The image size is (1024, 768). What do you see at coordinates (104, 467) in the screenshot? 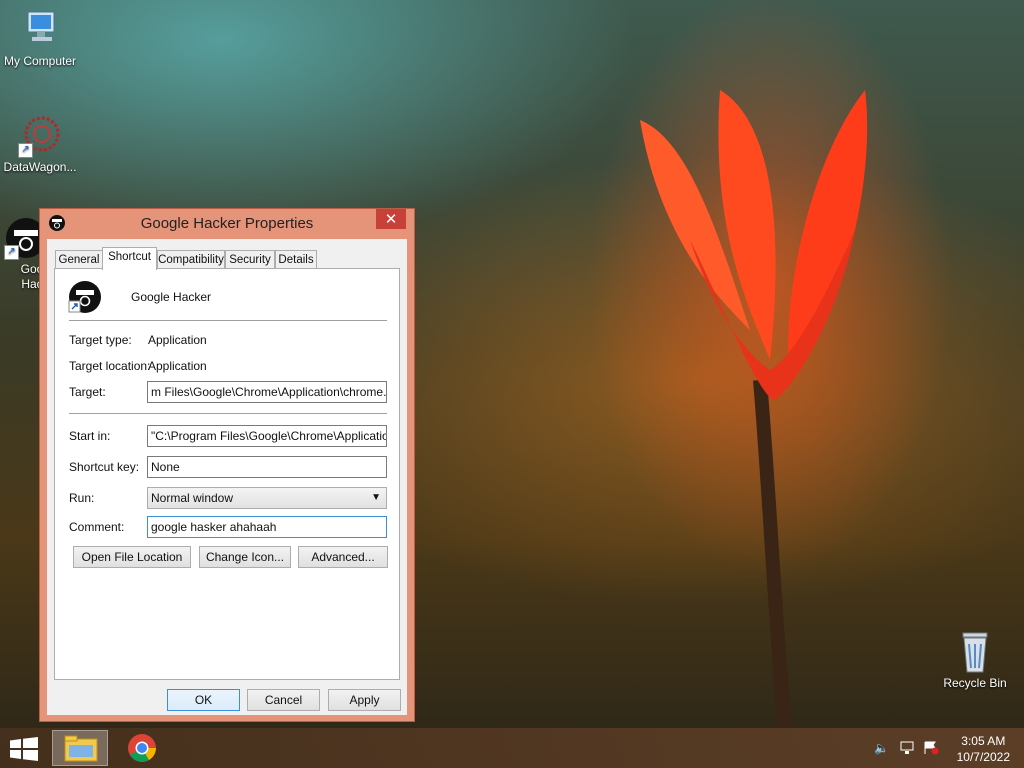
I see `shortcut-key-label: Shortcut key:` at bounding box center [104, 467].